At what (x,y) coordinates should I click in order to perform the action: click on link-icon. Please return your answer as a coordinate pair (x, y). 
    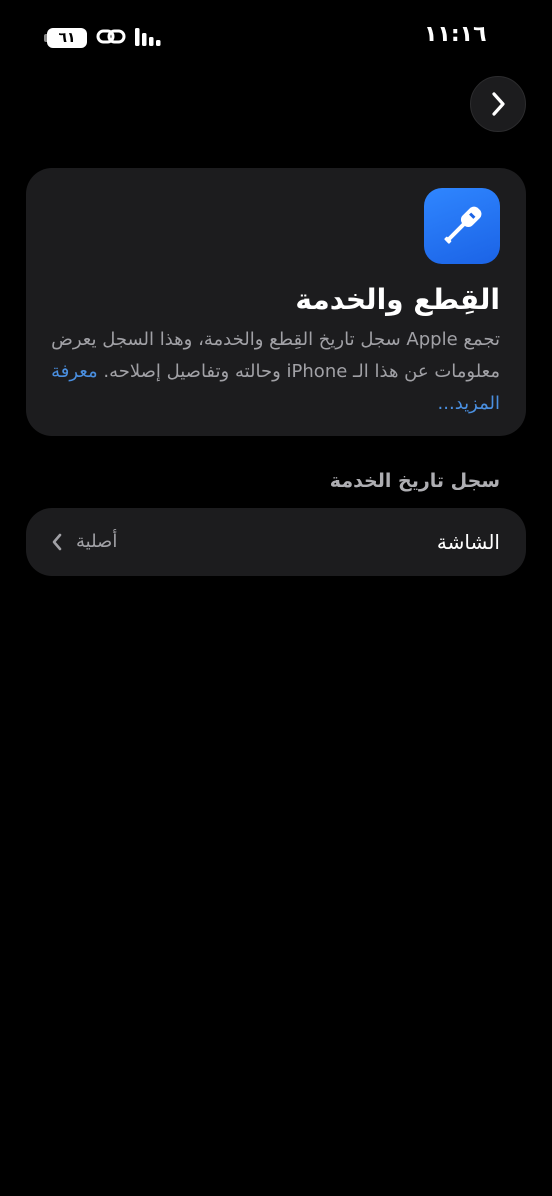
    Looking at the image, I should click on (111, 36).